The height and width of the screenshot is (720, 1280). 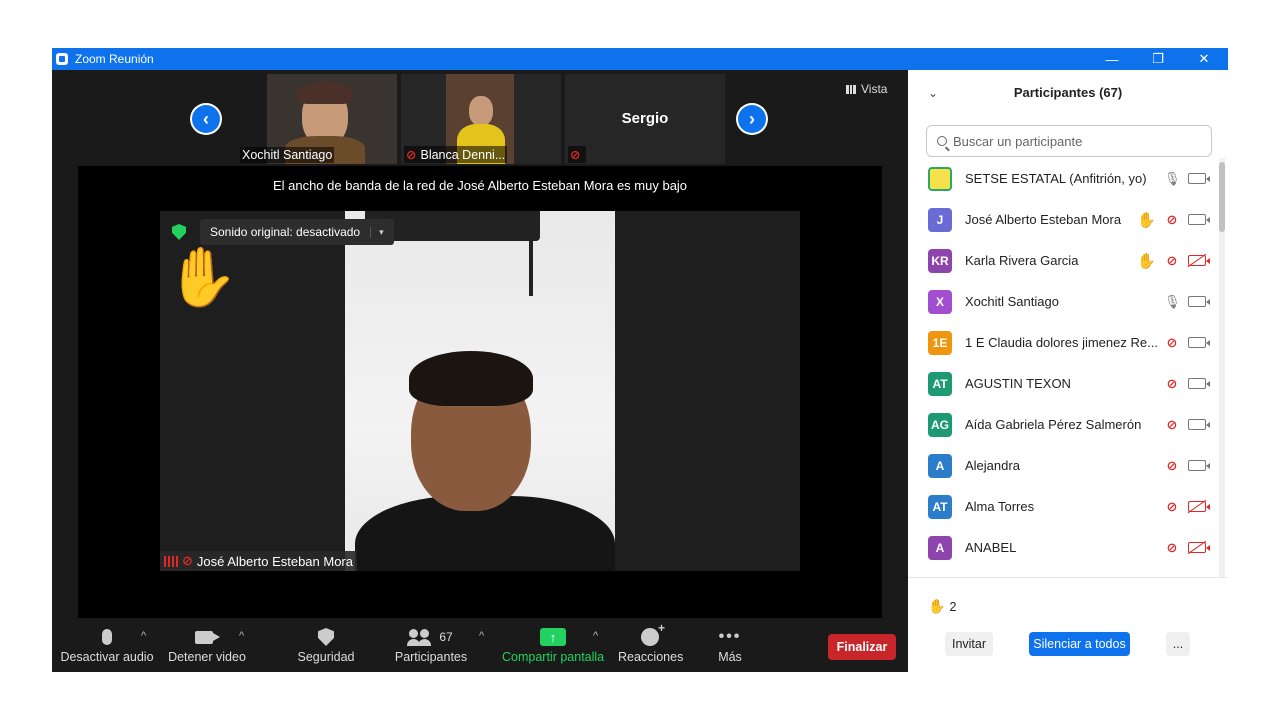 What do you see at coordinates (206, 119) in the screenshot?
I see `strip-prev-button: ‹` at bounding box center [206, 119].